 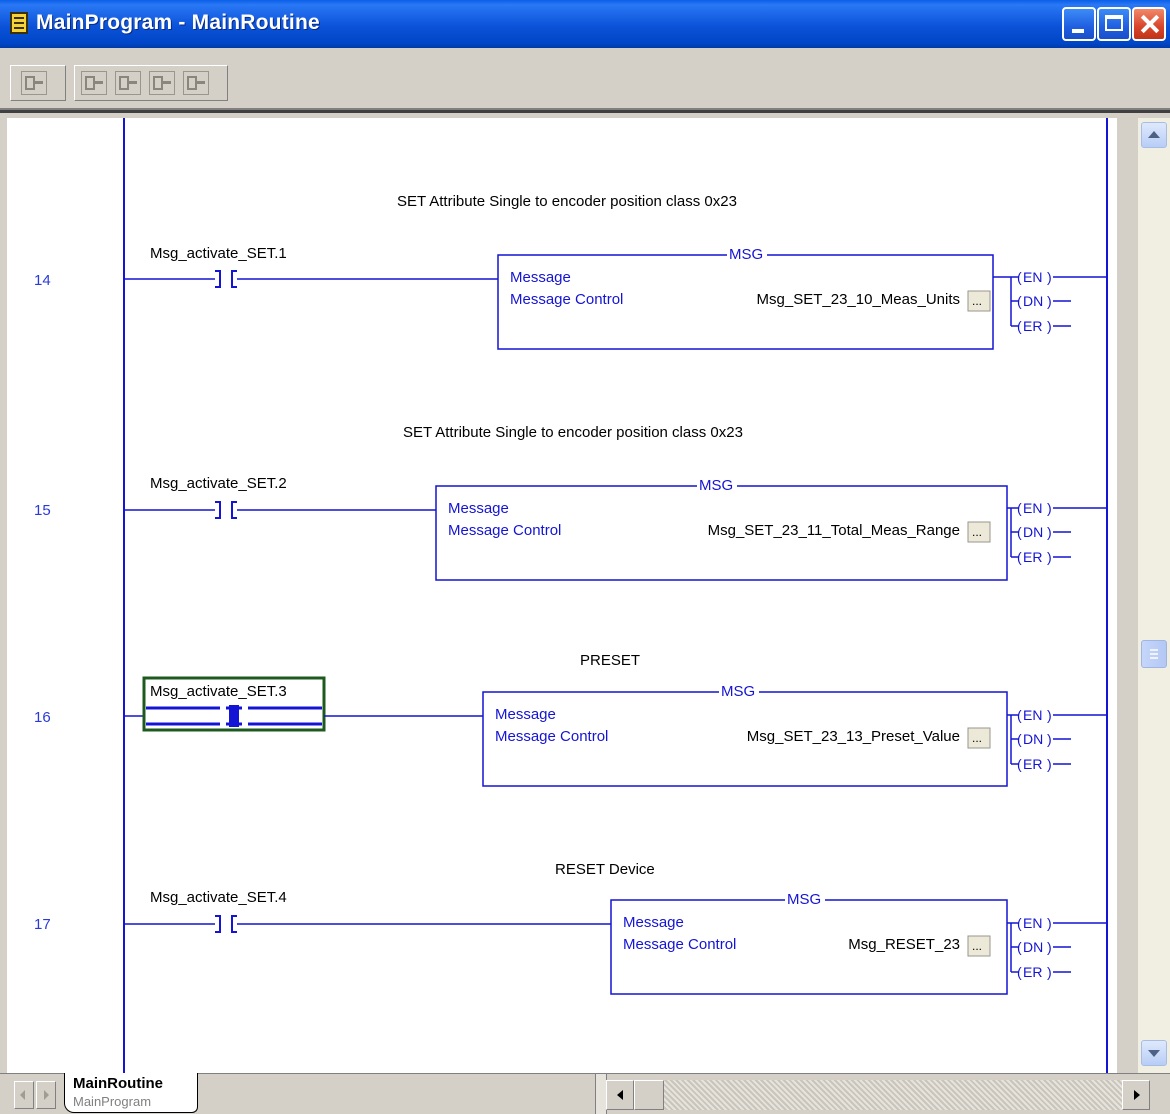 I want to click on append-instruction-icon, so click(x=196, y=83).